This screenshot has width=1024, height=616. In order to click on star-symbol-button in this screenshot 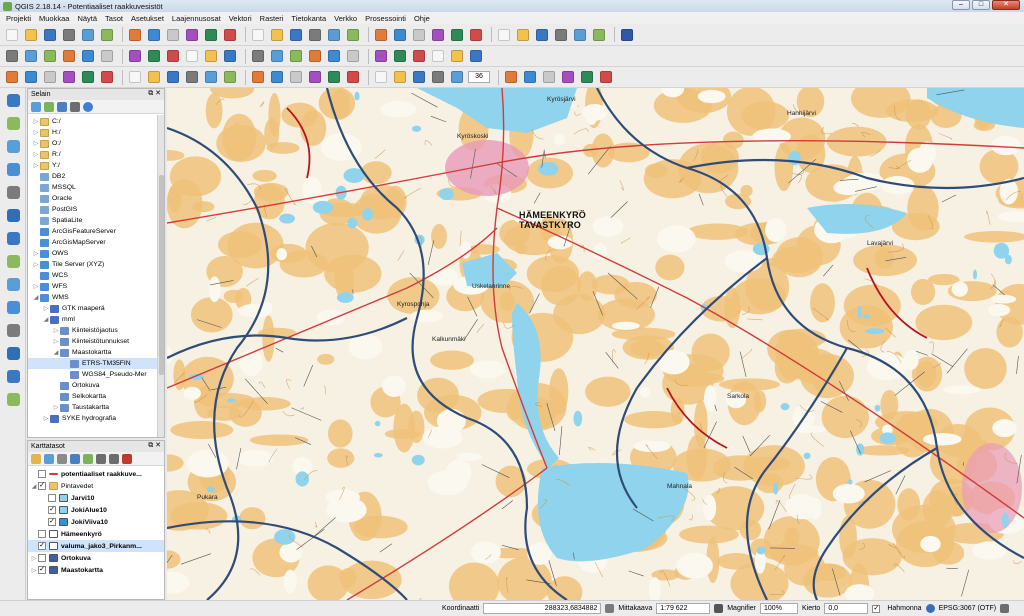, I will do `click(296, 77)`.